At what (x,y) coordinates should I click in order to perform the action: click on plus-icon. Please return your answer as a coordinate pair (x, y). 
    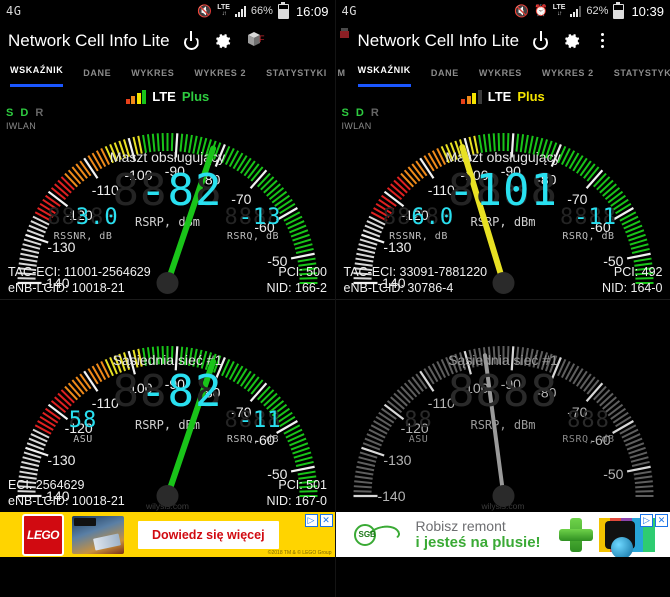
    Looking at the image, I should click on (575, 534).